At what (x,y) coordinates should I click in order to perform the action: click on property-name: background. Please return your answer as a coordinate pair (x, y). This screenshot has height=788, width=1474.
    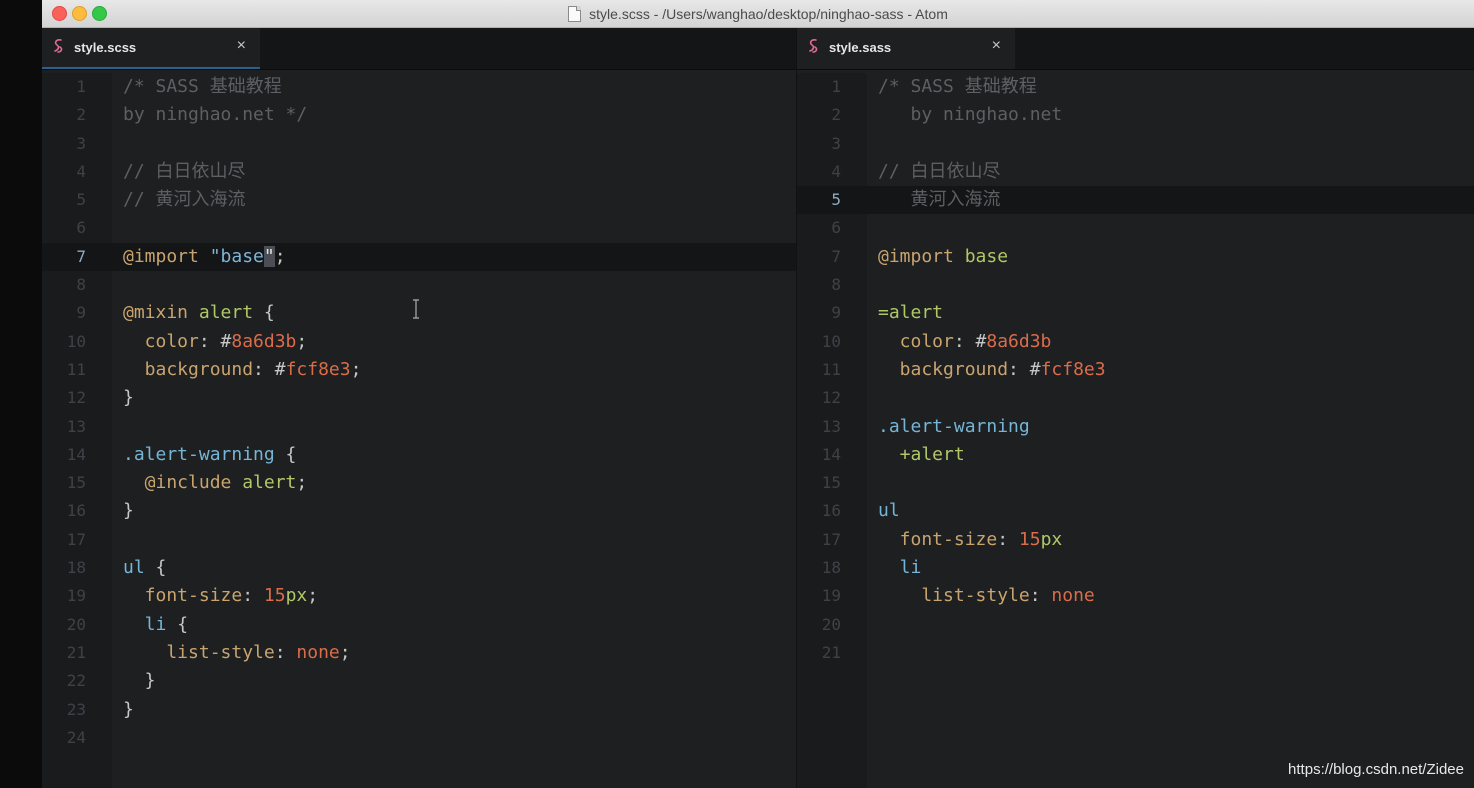
    Looking at the image, I should click on (188, 369).